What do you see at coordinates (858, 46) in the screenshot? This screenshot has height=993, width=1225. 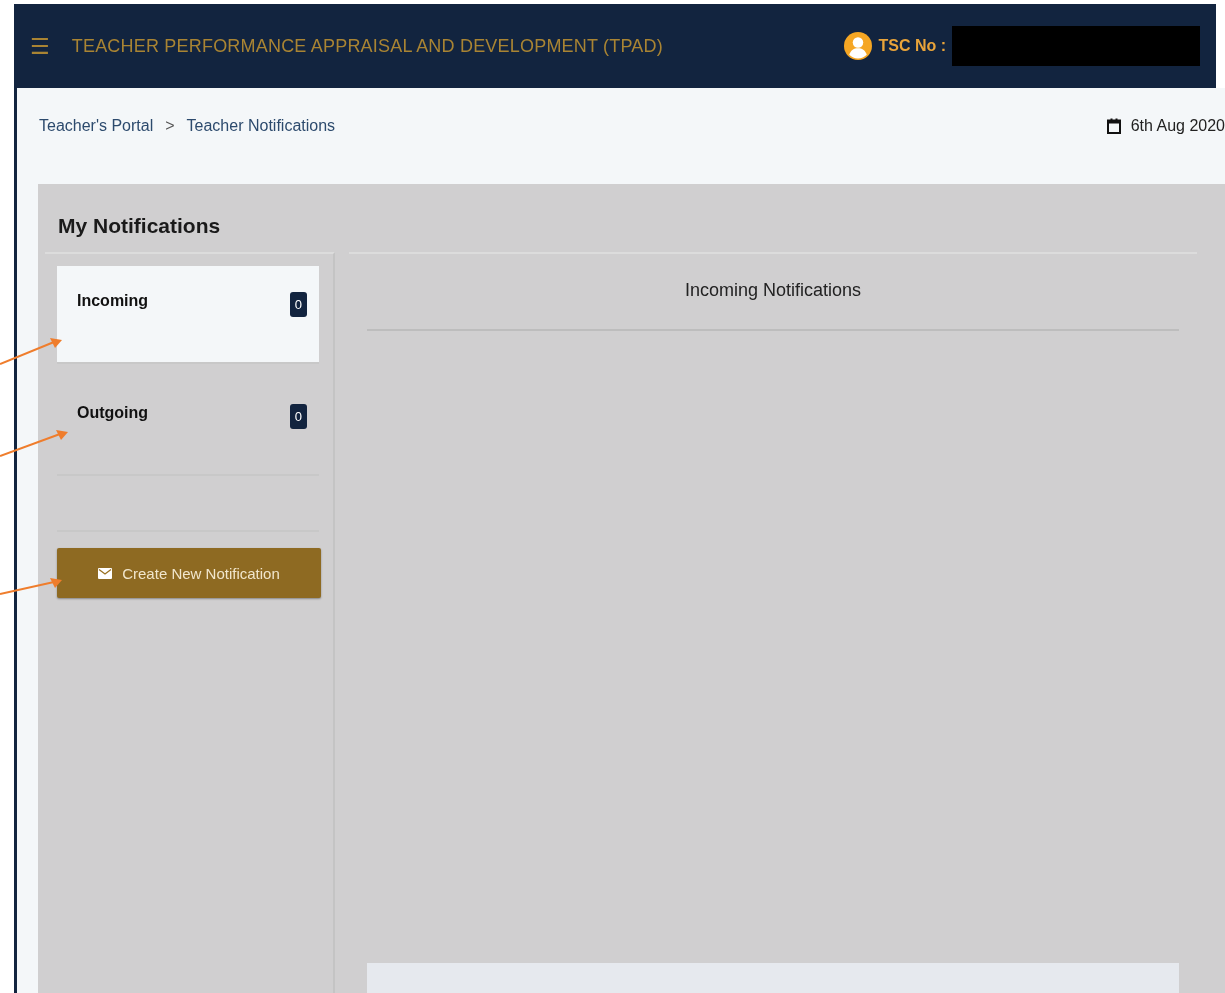 I see `user-avatar-icon` at bounding box center [858, 46].